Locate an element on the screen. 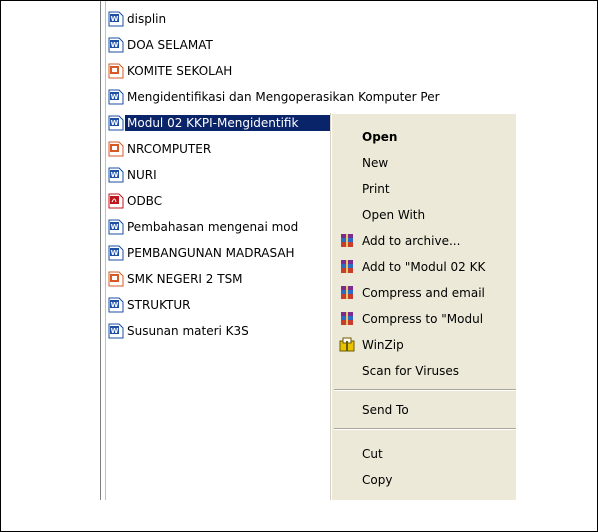 The width and height of the screenshot is (598, 532). file-item-pembahasan: W Pembahasan mengenai mod is located at coordinates (204, 227).